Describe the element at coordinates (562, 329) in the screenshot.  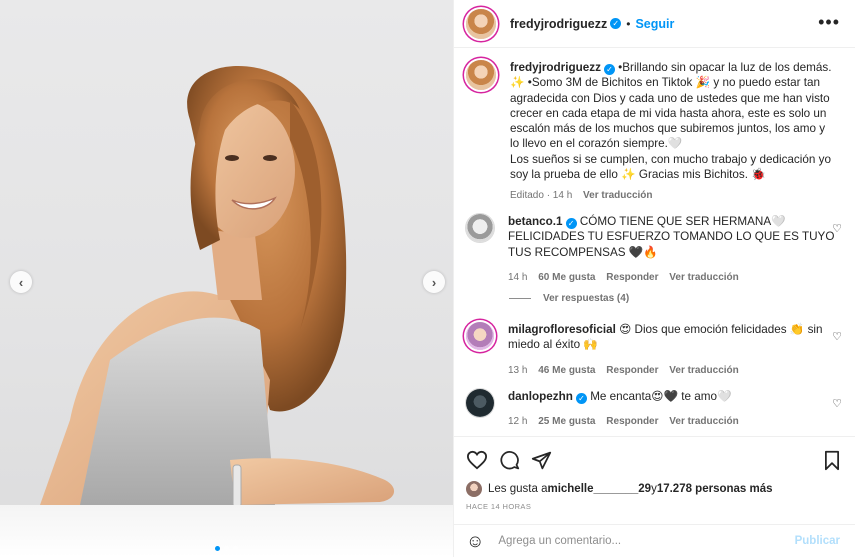
I see `comment-username: milagrofloresoficial` at that location.